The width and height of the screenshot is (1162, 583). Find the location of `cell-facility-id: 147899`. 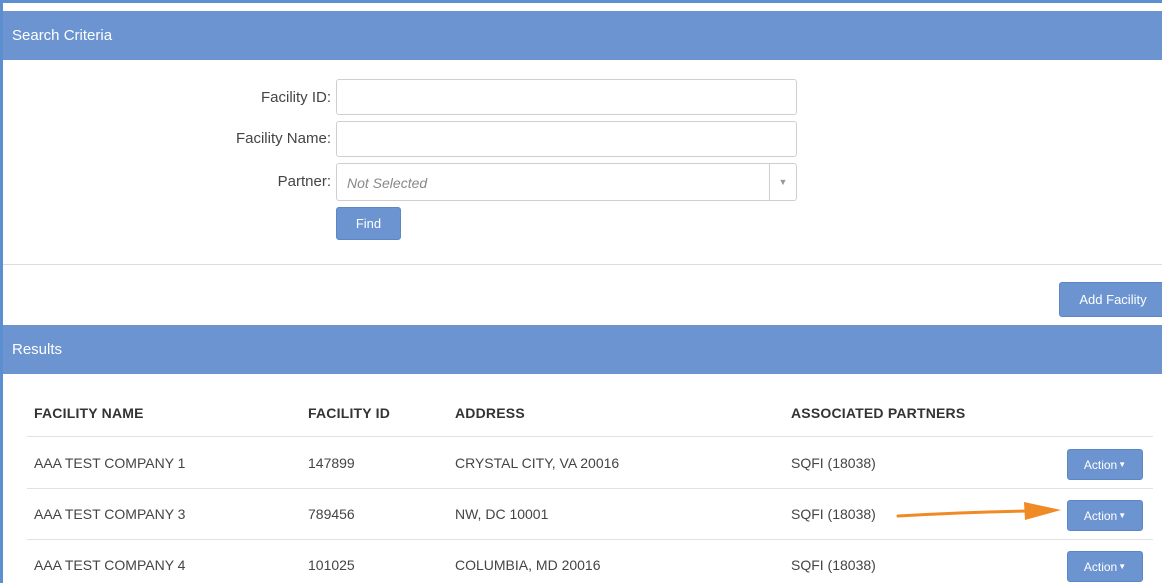

cell-facility-id: 147899 is located at coordinates (331, 463).